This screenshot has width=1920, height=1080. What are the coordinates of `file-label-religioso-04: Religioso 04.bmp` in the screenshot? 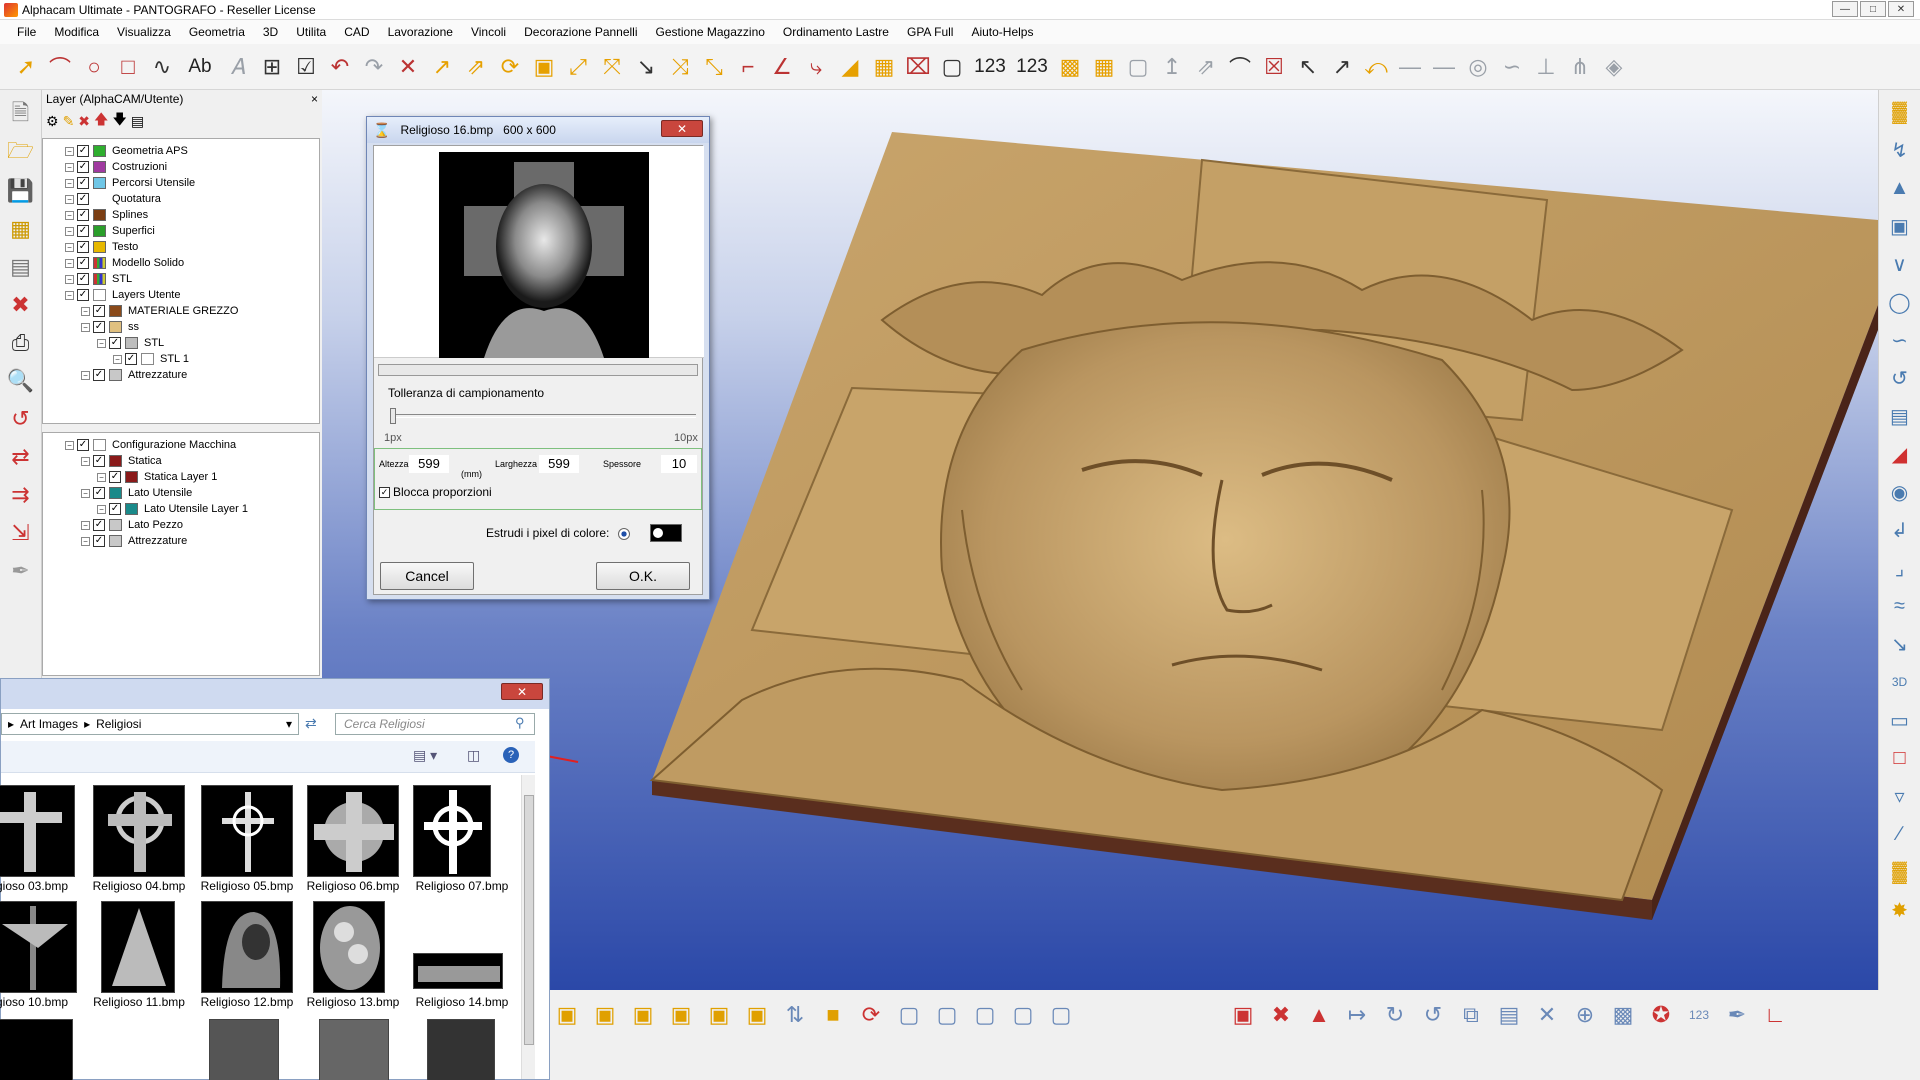 It's located at (139, 886).